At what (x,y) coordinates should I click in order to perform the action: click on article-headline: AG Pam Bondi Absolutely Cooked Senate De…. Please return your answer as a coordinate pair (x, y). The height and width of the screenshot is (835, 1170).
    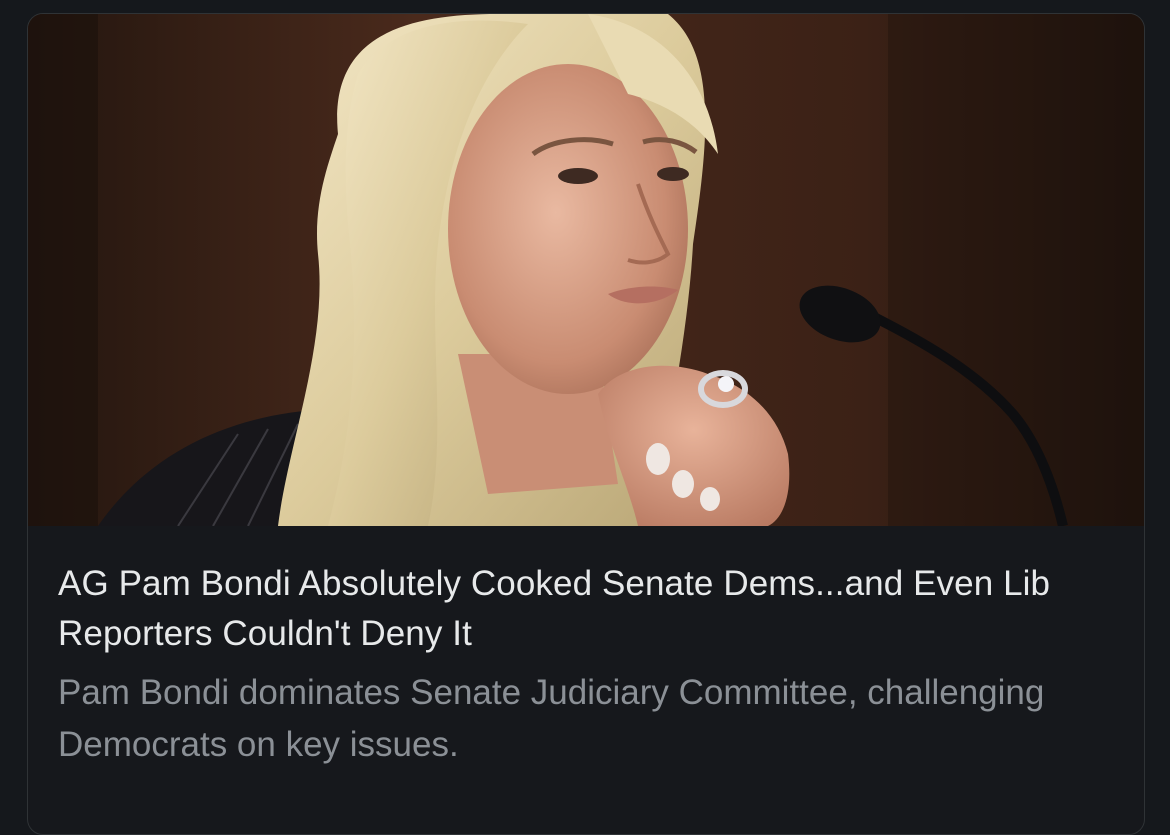
    Looking at the image, I should click on (588, 609).